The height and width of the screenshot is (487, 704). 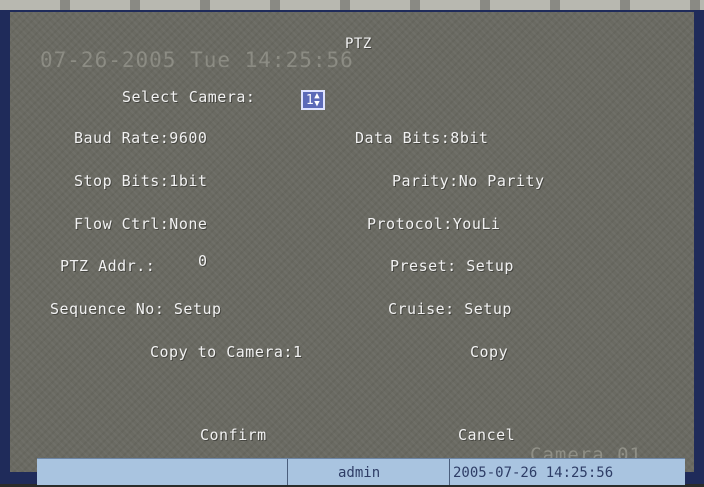 What do you see at coordinates (233, 435) in the screenshot?
I see `confirm-button: Confirm` at bounding box center [233, 435].